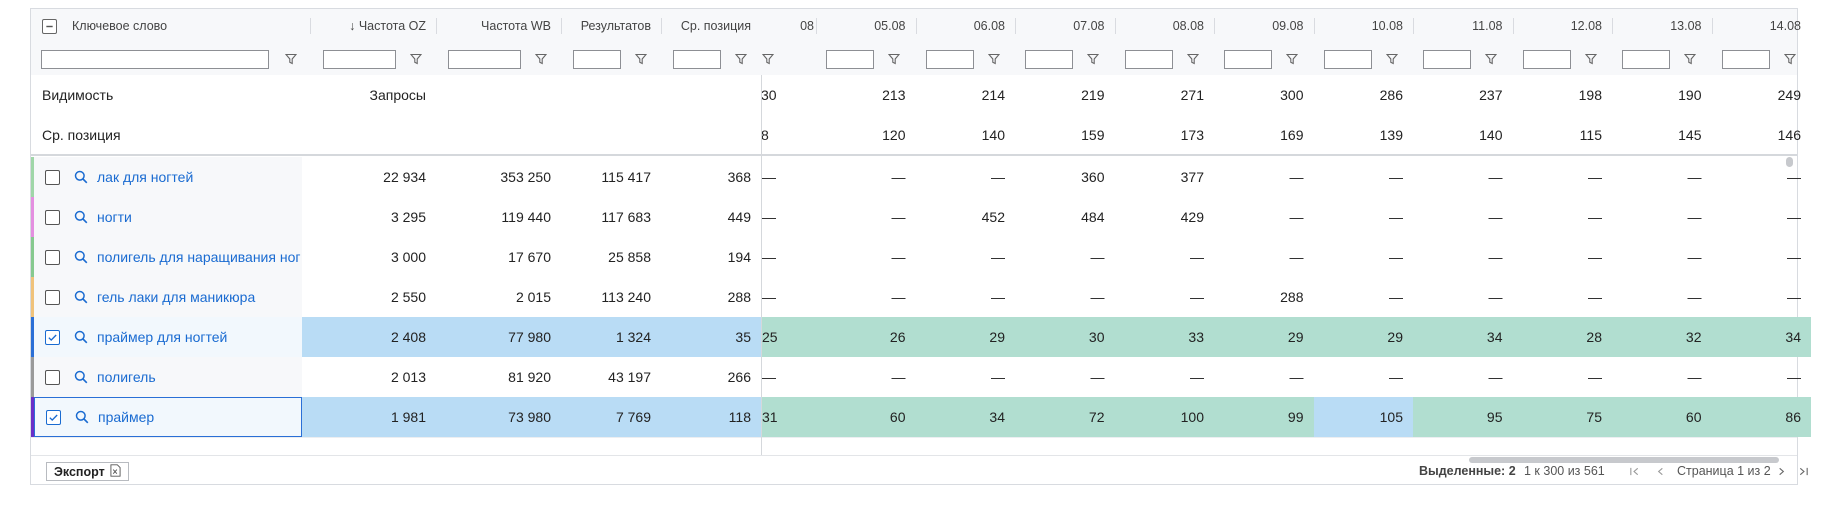 The width and height of the screenshot is (1832, 505). I want to click on select-all-checkbox, so click(49, 26).